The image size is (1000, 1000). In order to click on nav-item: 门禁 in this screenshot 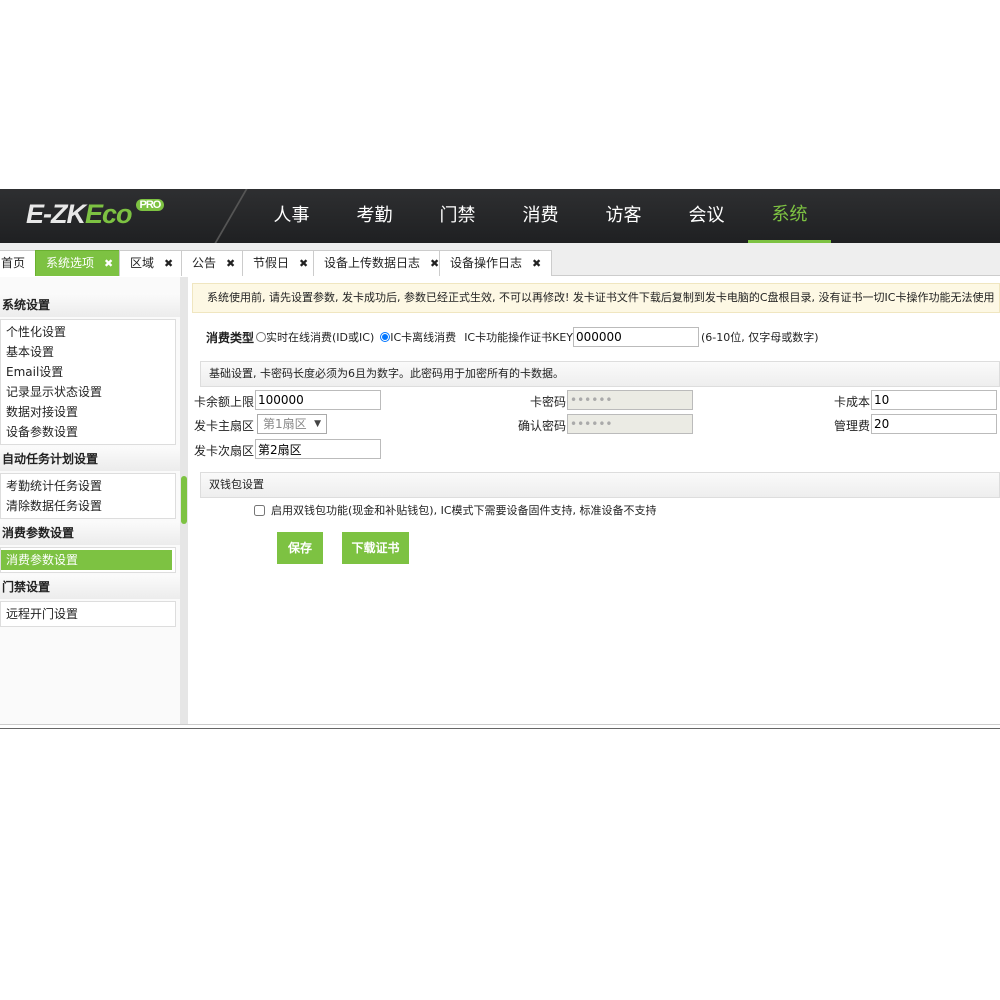, I will do `click(457, 216)`.